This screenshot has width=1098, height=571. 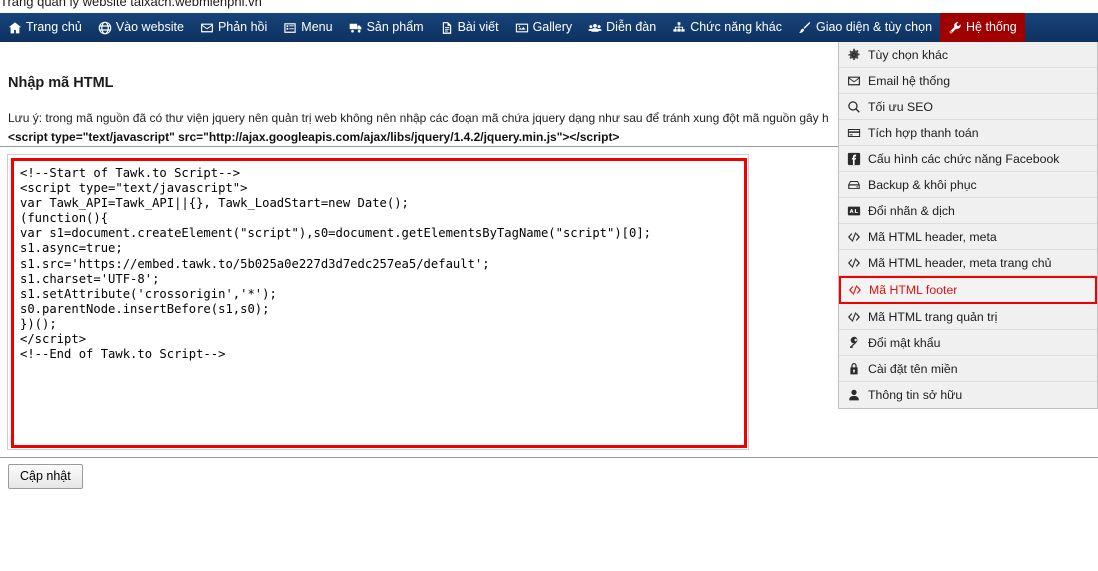 What do you see at coordinates (595, 28) in the screenshot?
I see `users-icon` at bounding box center [595, 28].